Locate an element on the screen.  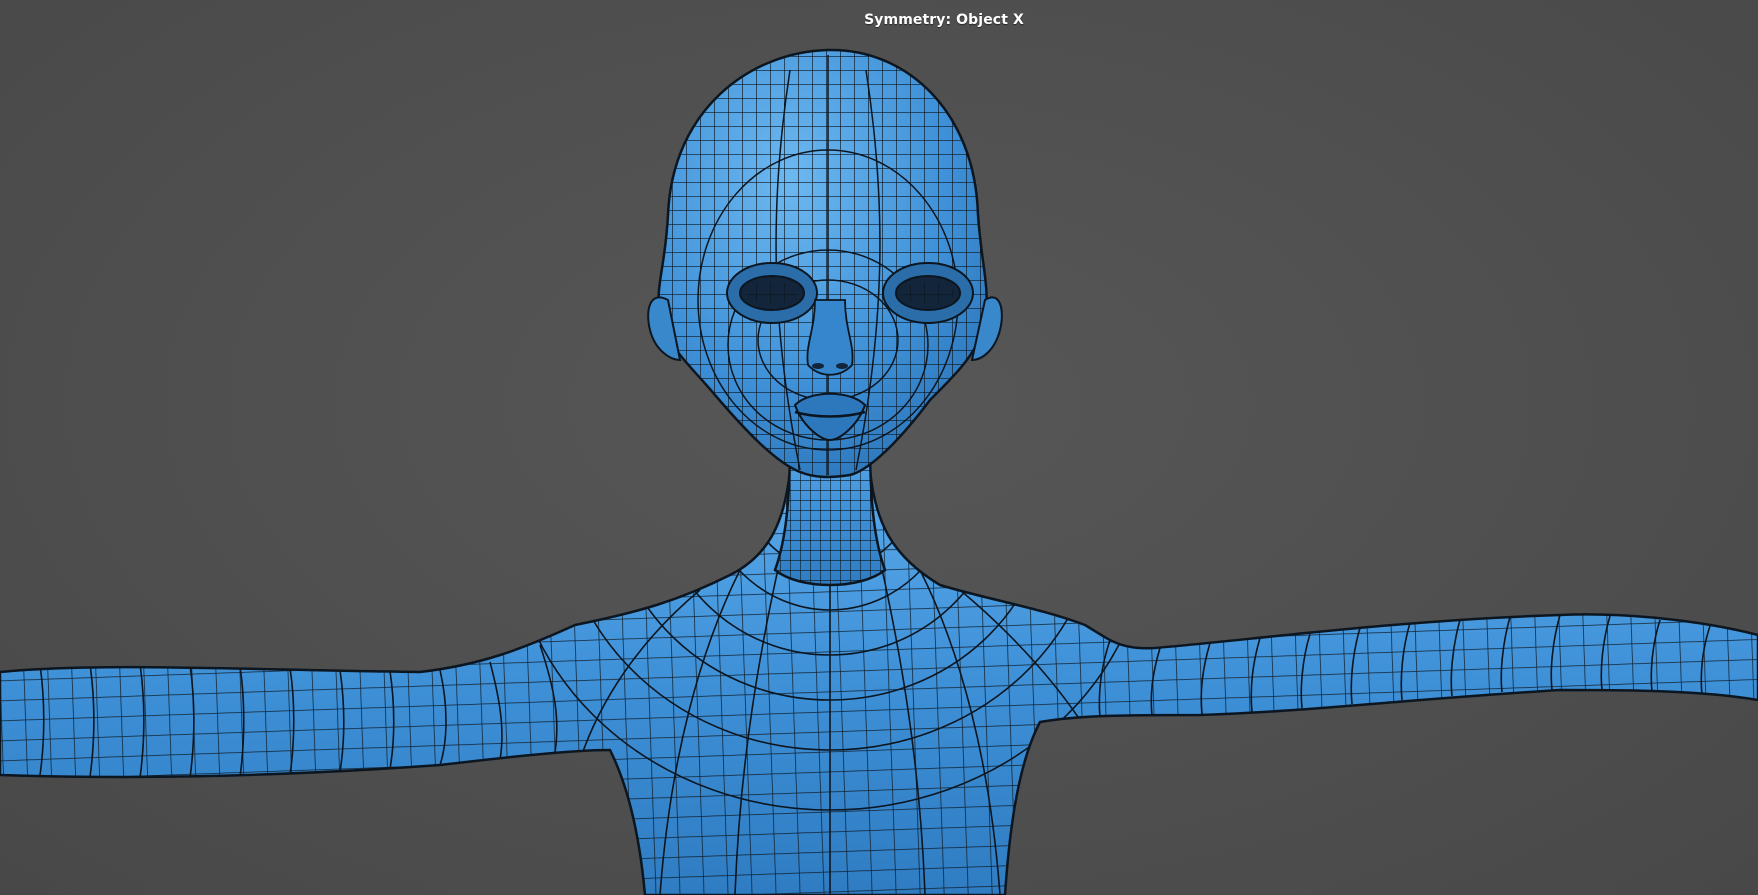
nose is located at coordinates (830, 337).